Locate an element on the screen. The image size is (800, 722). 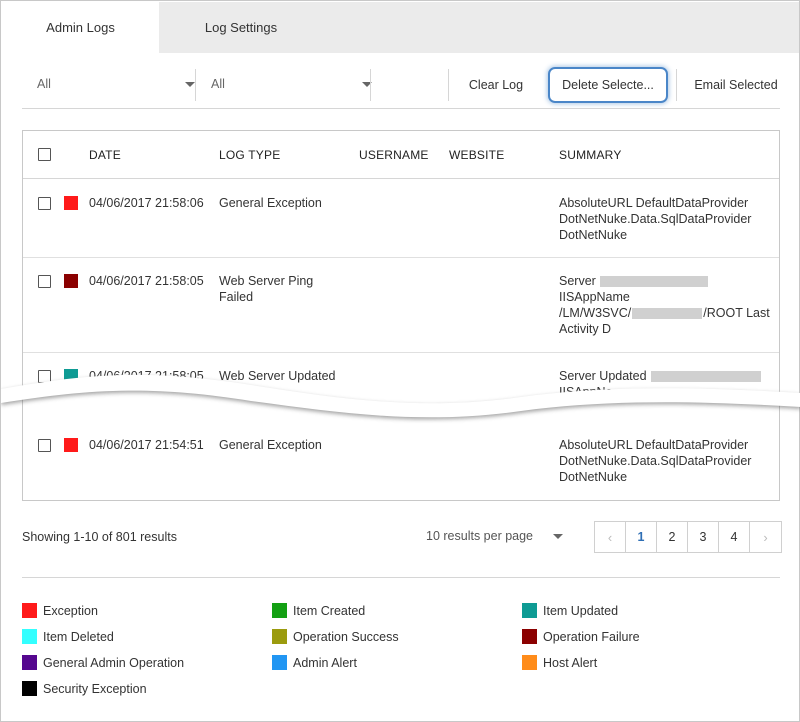
column-header-summary: SUMMARY is located at coordinates (590, 155).